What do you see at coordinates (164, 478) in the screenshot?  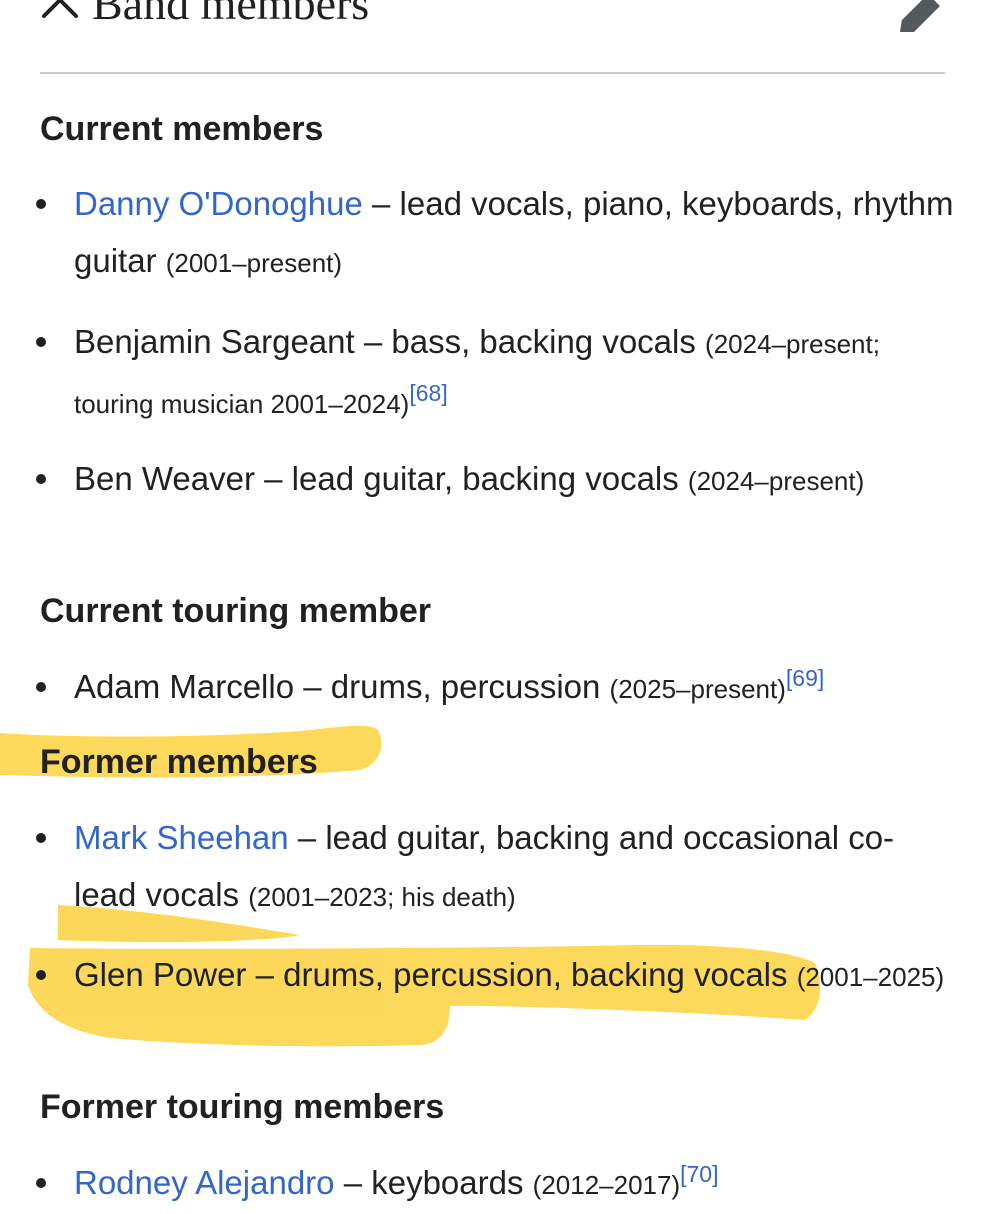 I see `member-name: Ben Weaver` at bounding box center [164, 478].